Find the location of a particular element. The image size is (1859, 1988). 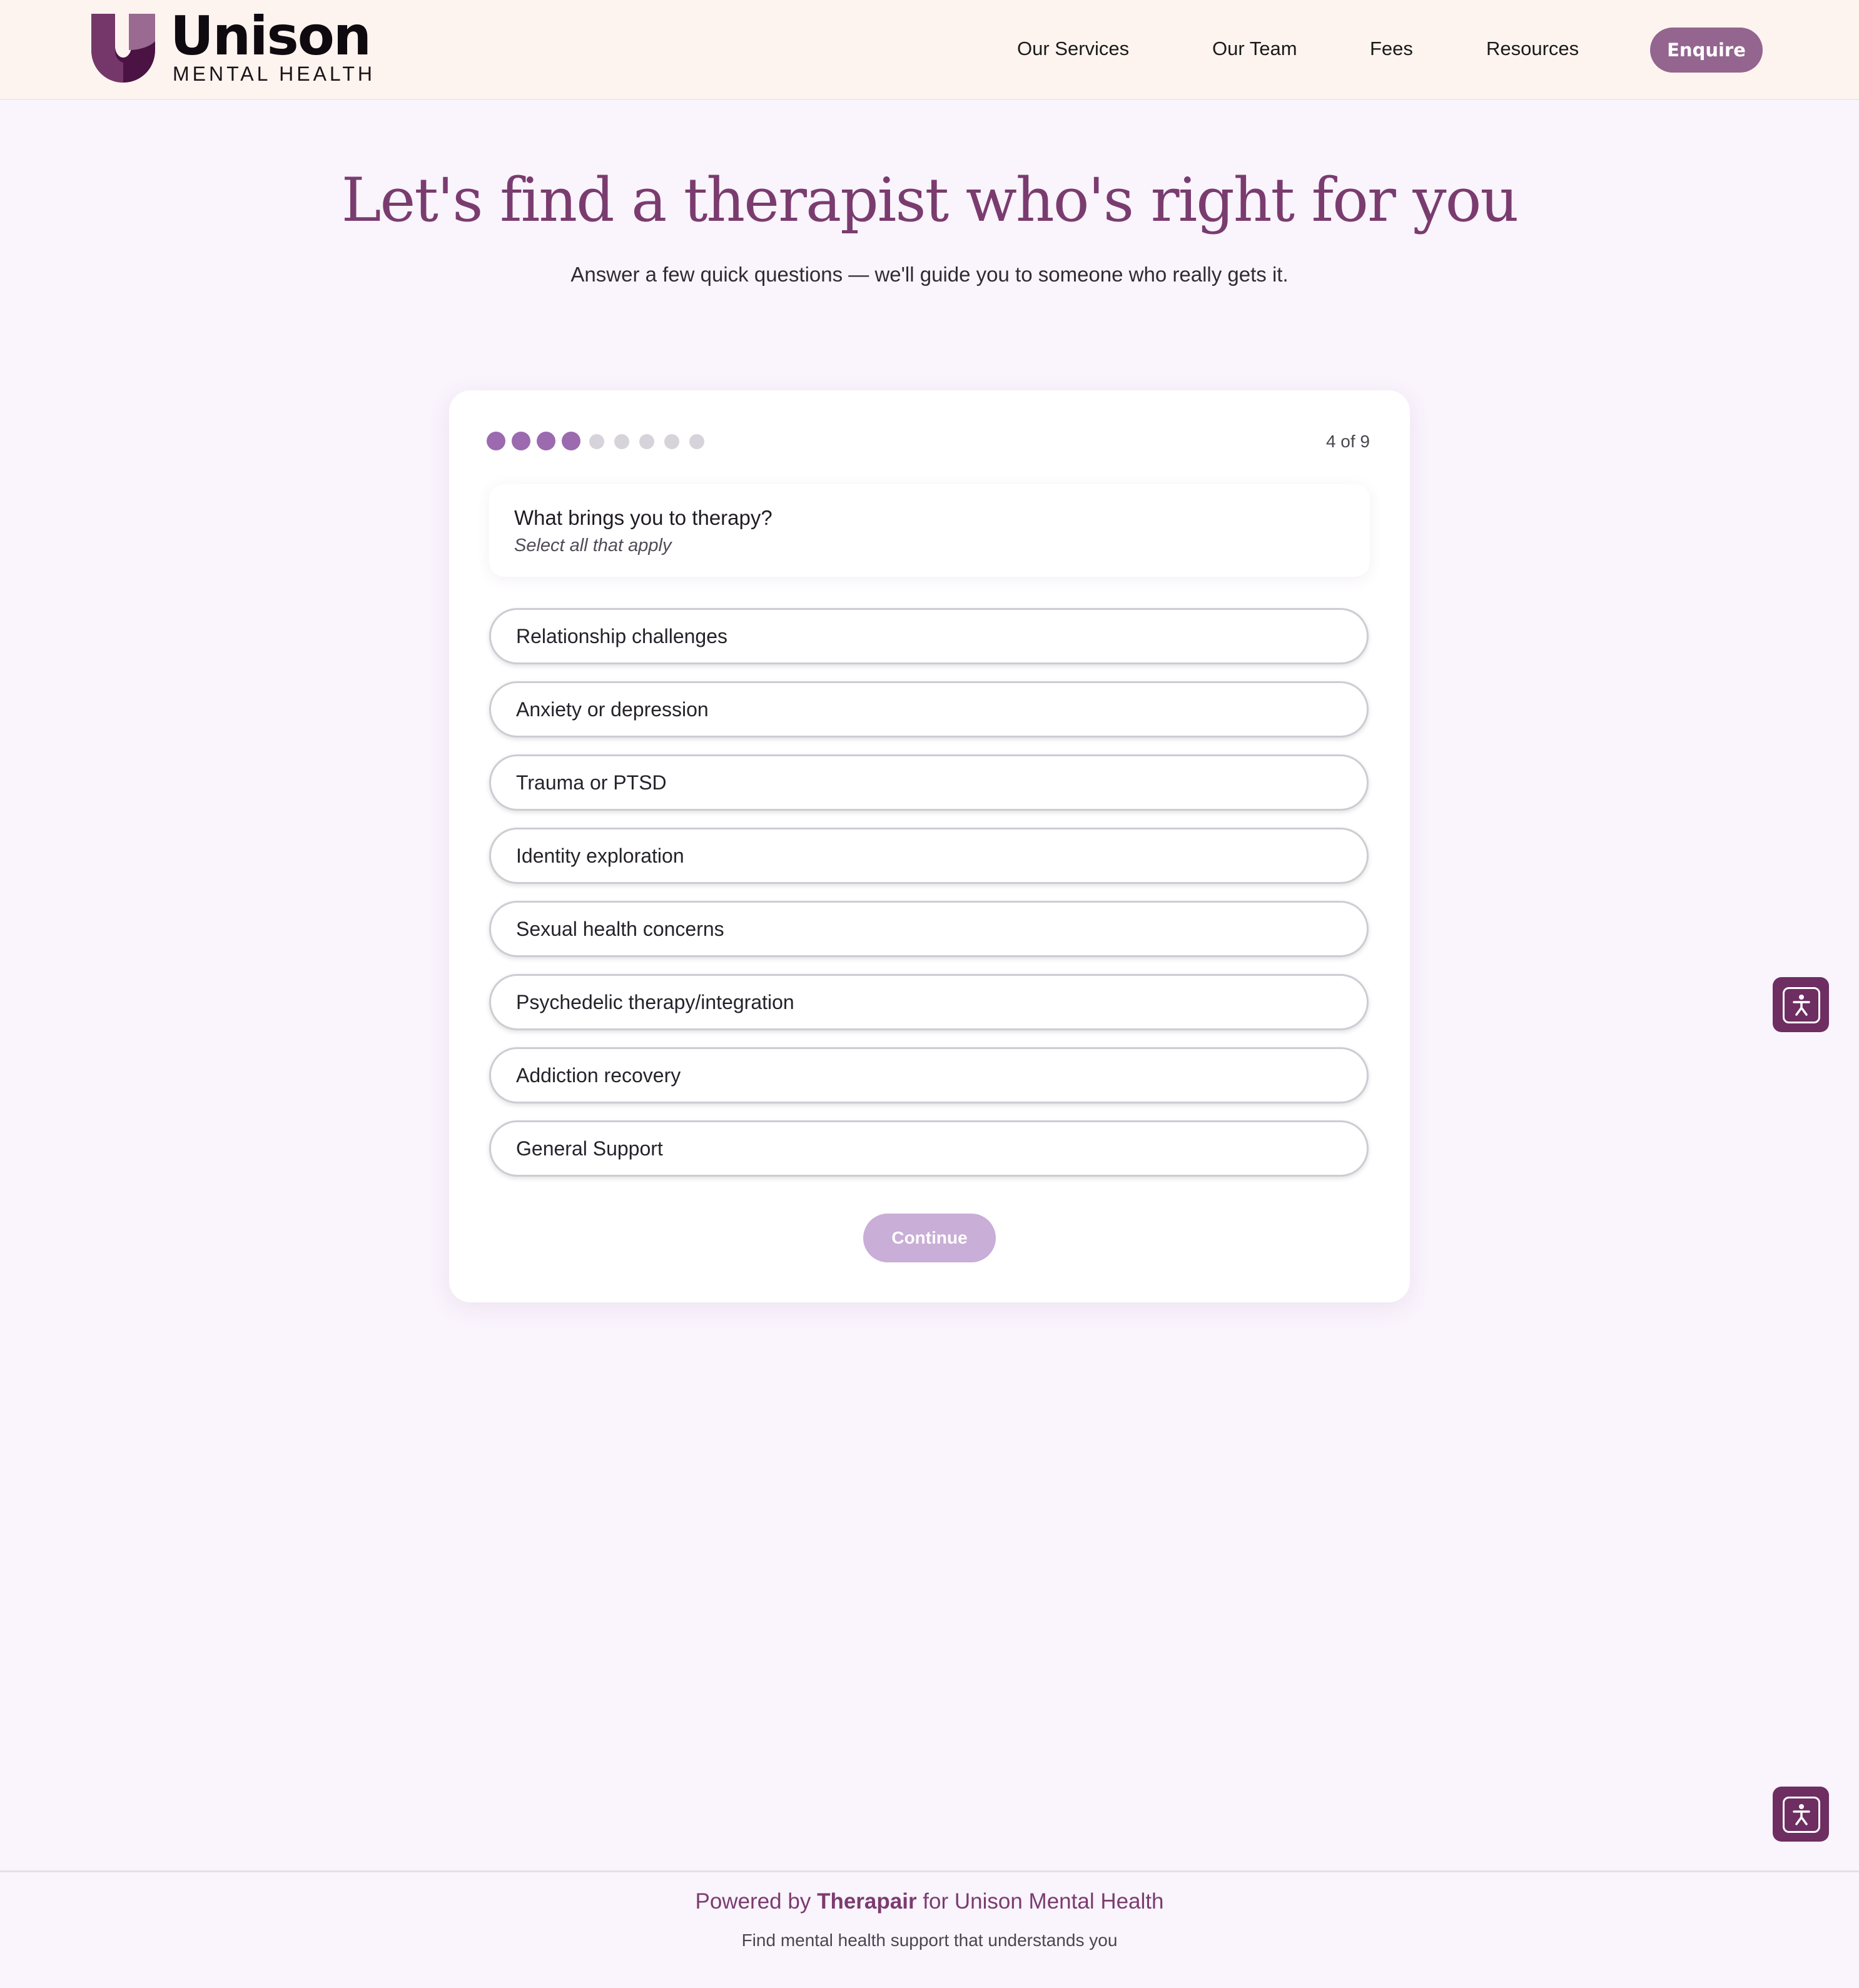

continue-button: Continue is located at coordinates (929, 1238).